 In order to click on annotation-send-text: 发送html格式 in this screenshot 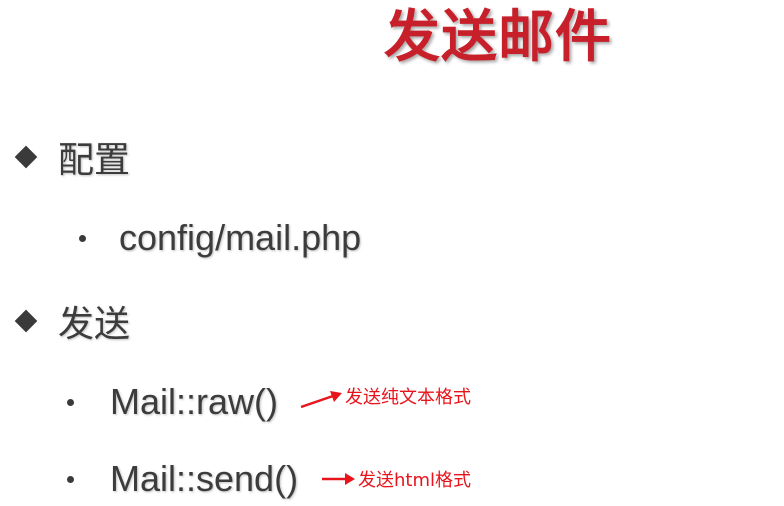, I will do `click(415, 480)`.